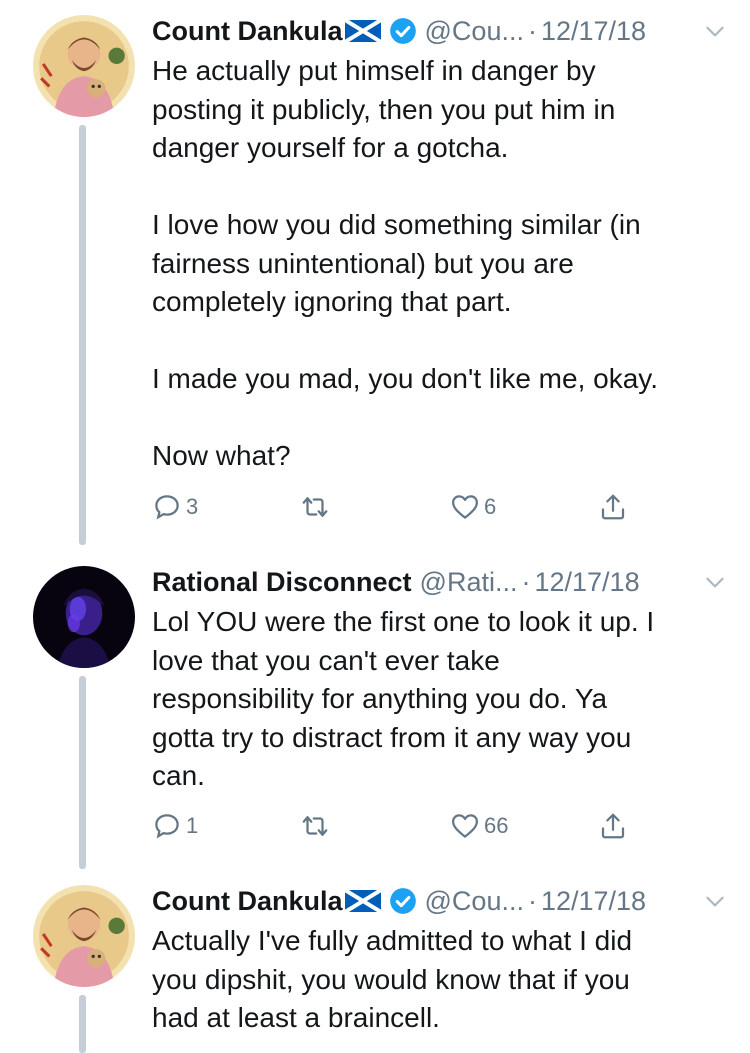 This screenshot has width=750, height=1053. What do you see at coordinates (192, 825) in the screenshot?
I see `reply-count: 1` at bounding box center [192, 825].